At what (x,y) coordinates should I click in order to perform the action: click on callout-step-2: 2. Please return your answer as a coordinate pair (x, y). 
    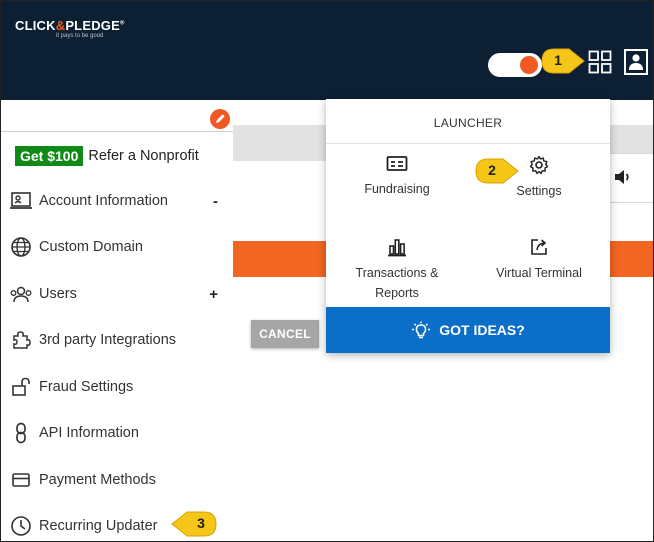
    Looking at the image, I should click on (497, 171).